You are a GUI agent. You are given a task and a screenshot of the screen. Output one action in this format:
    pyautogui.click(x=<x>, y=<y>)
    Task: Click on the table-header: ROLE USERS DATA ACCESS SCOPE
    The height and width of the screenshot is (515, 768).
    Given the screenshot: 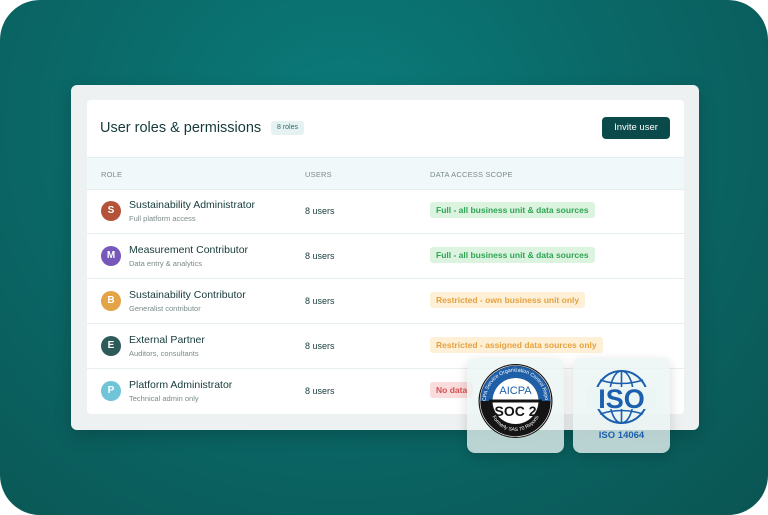 What is the action you would take?
    pyautogui.click(x=385, y=173)
    